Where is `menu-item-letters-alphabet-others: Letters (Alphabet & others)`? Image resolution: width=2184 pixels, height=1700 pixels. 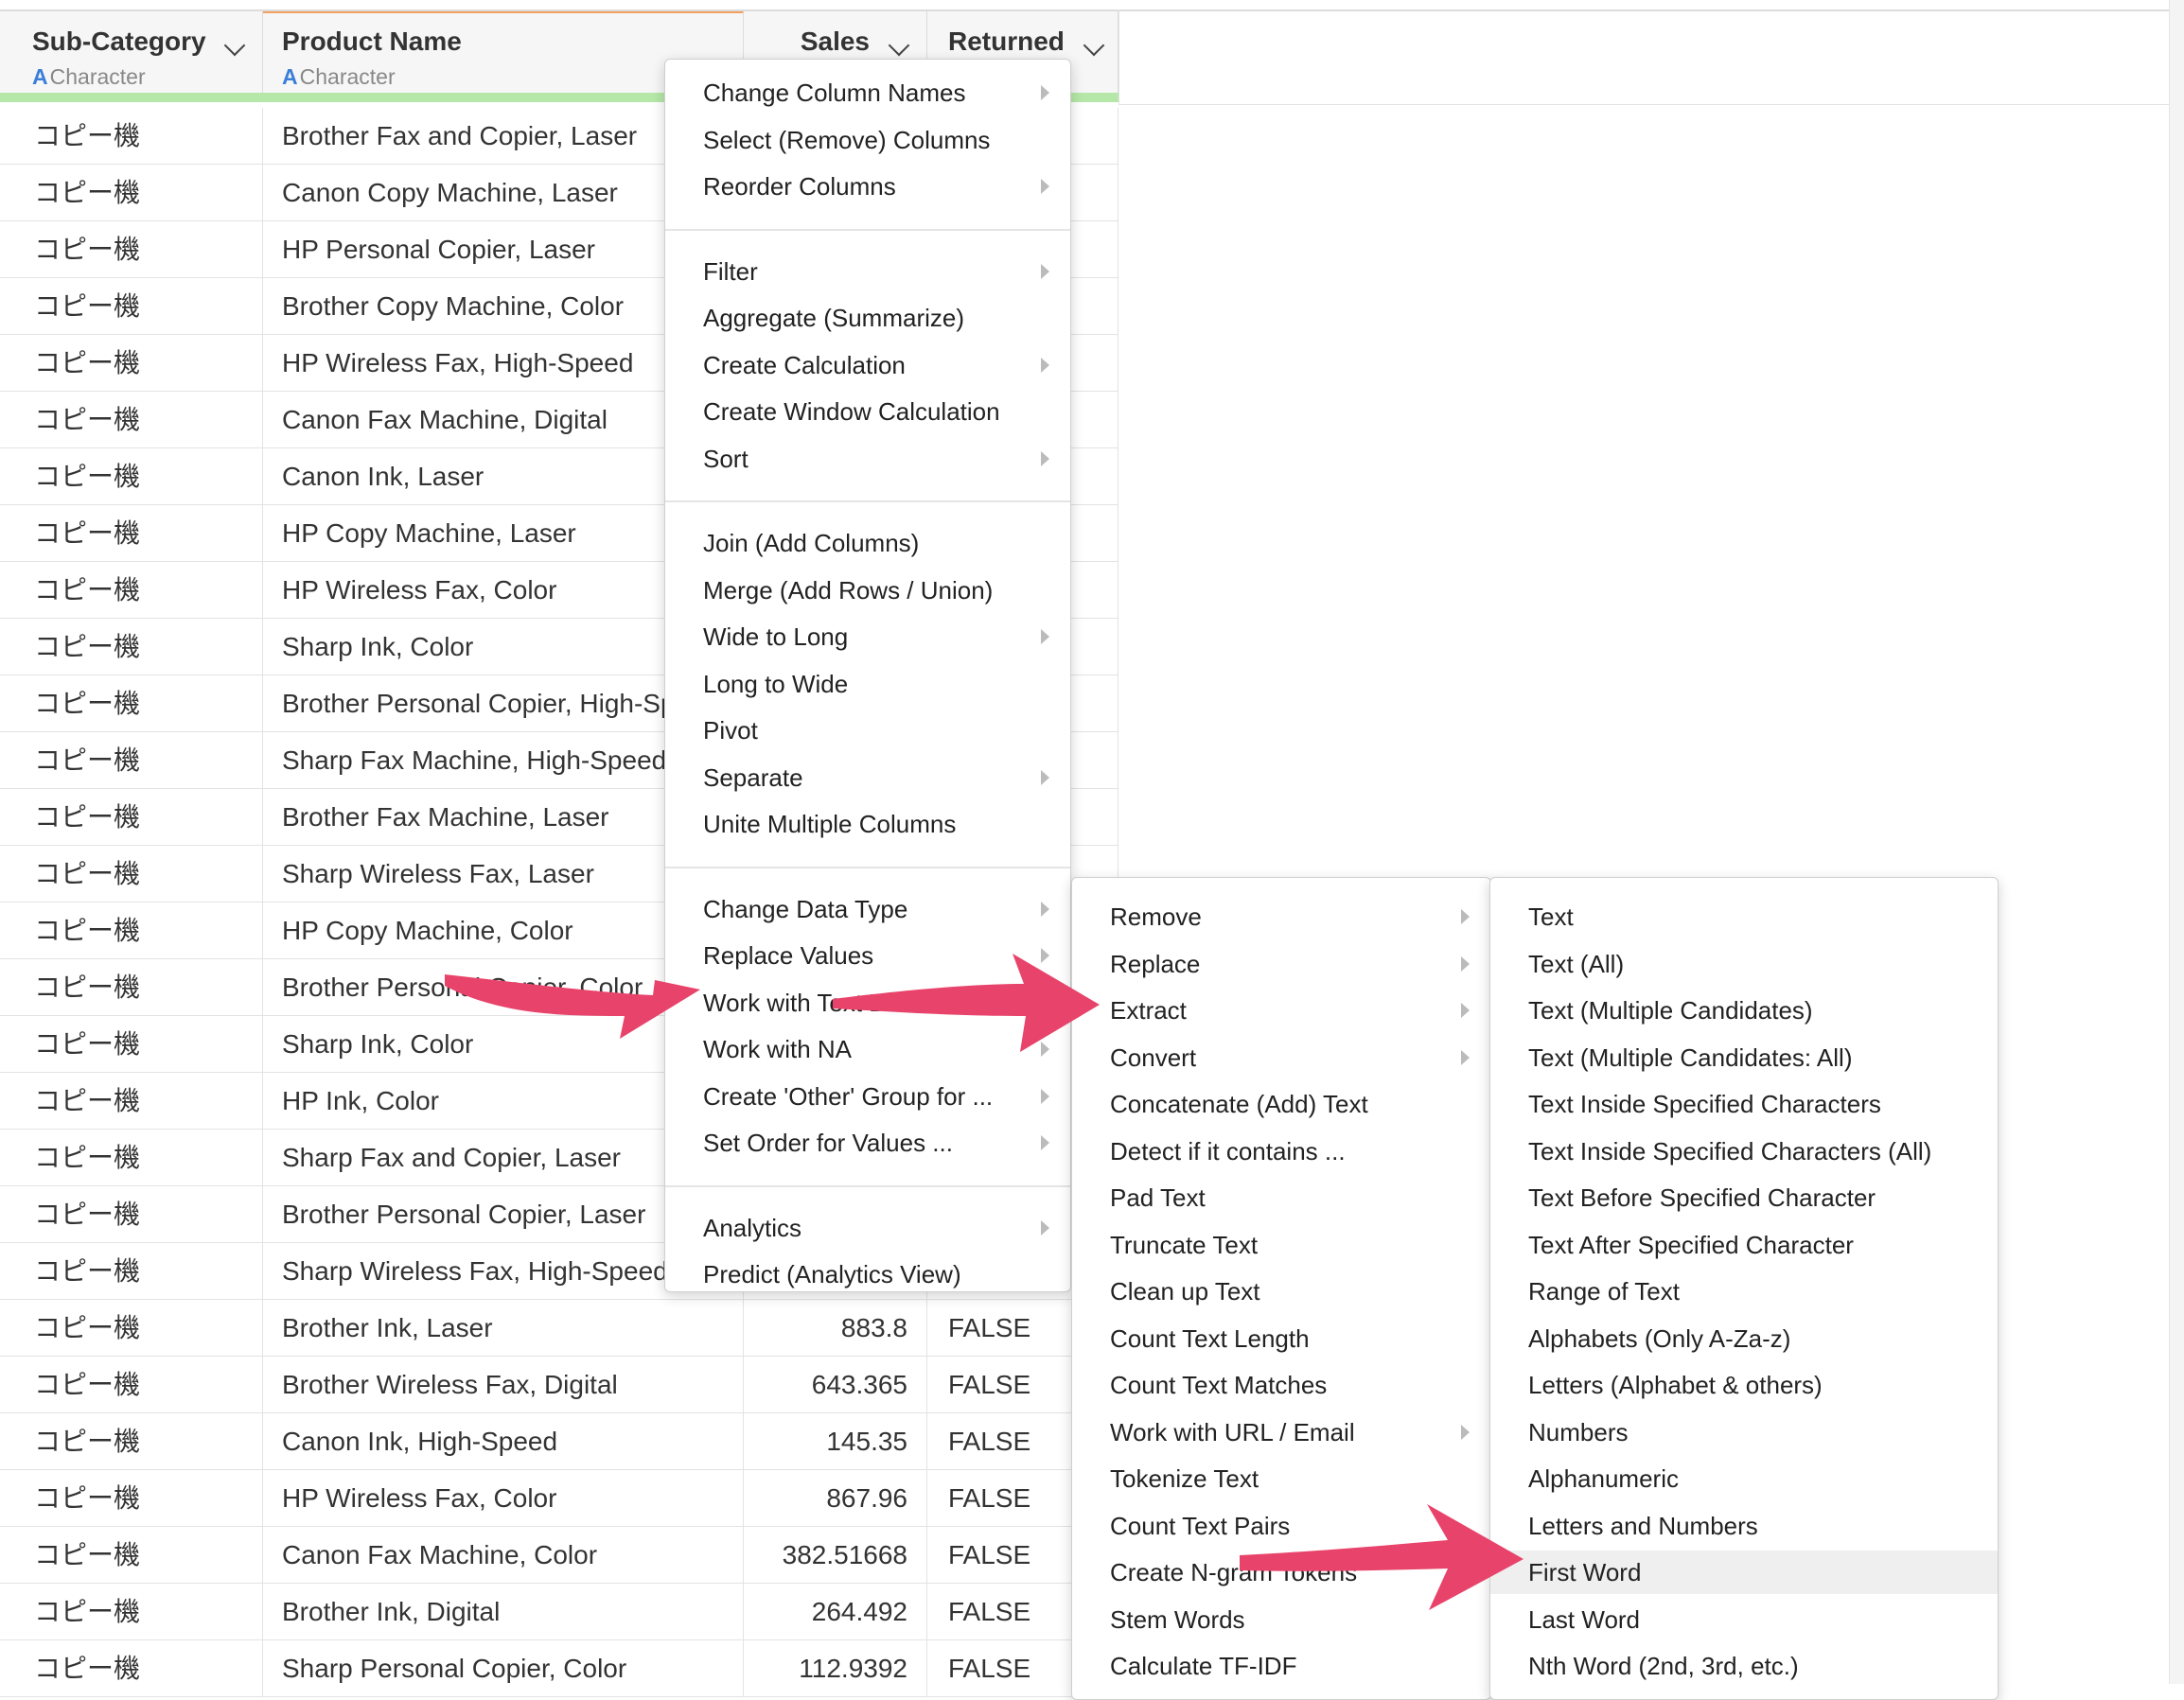 menu-item-letters-alphabet-others: Letters (Alphabet & others) is located at coordinates (1744, 1385).